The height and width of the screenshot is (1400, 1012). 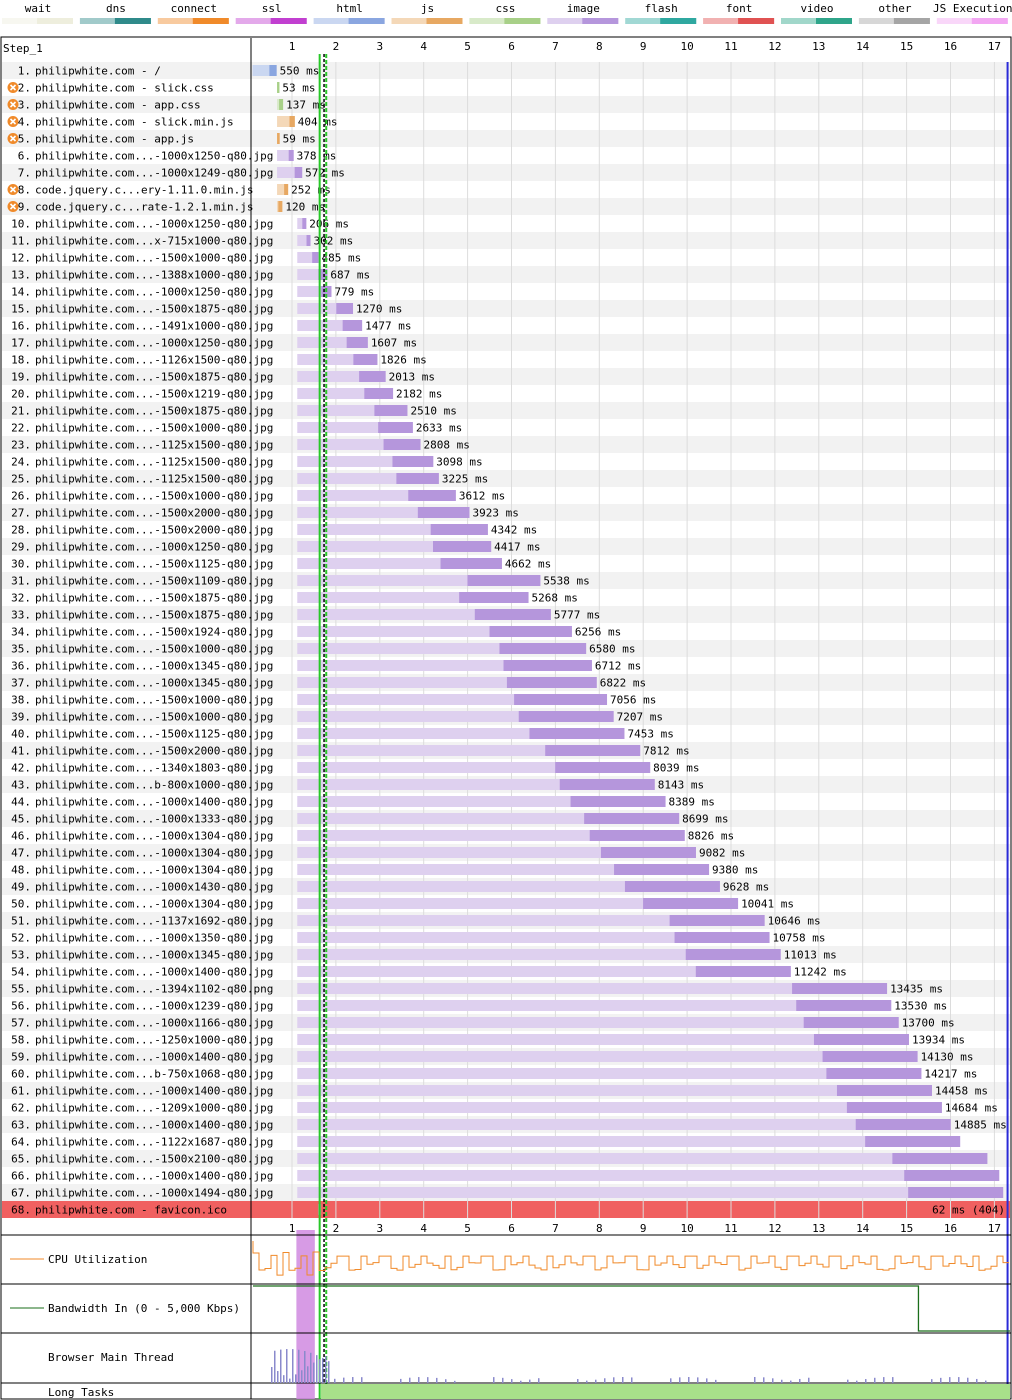 I want to click on request-label: philipwhite.com...-1500x1875-q80.jpg, so click(x=154, y=615).